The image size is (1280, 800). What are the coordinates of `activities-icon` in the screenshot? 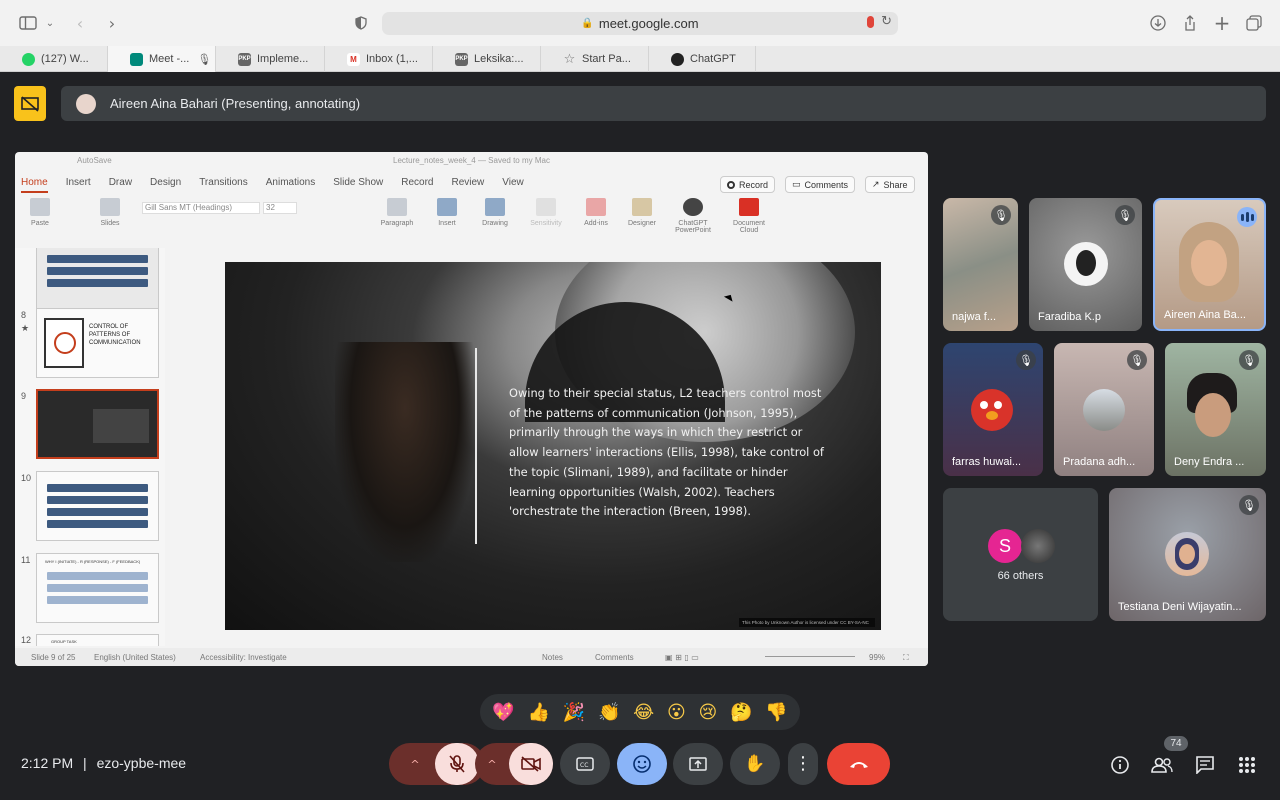 It's located at (1247, 765).